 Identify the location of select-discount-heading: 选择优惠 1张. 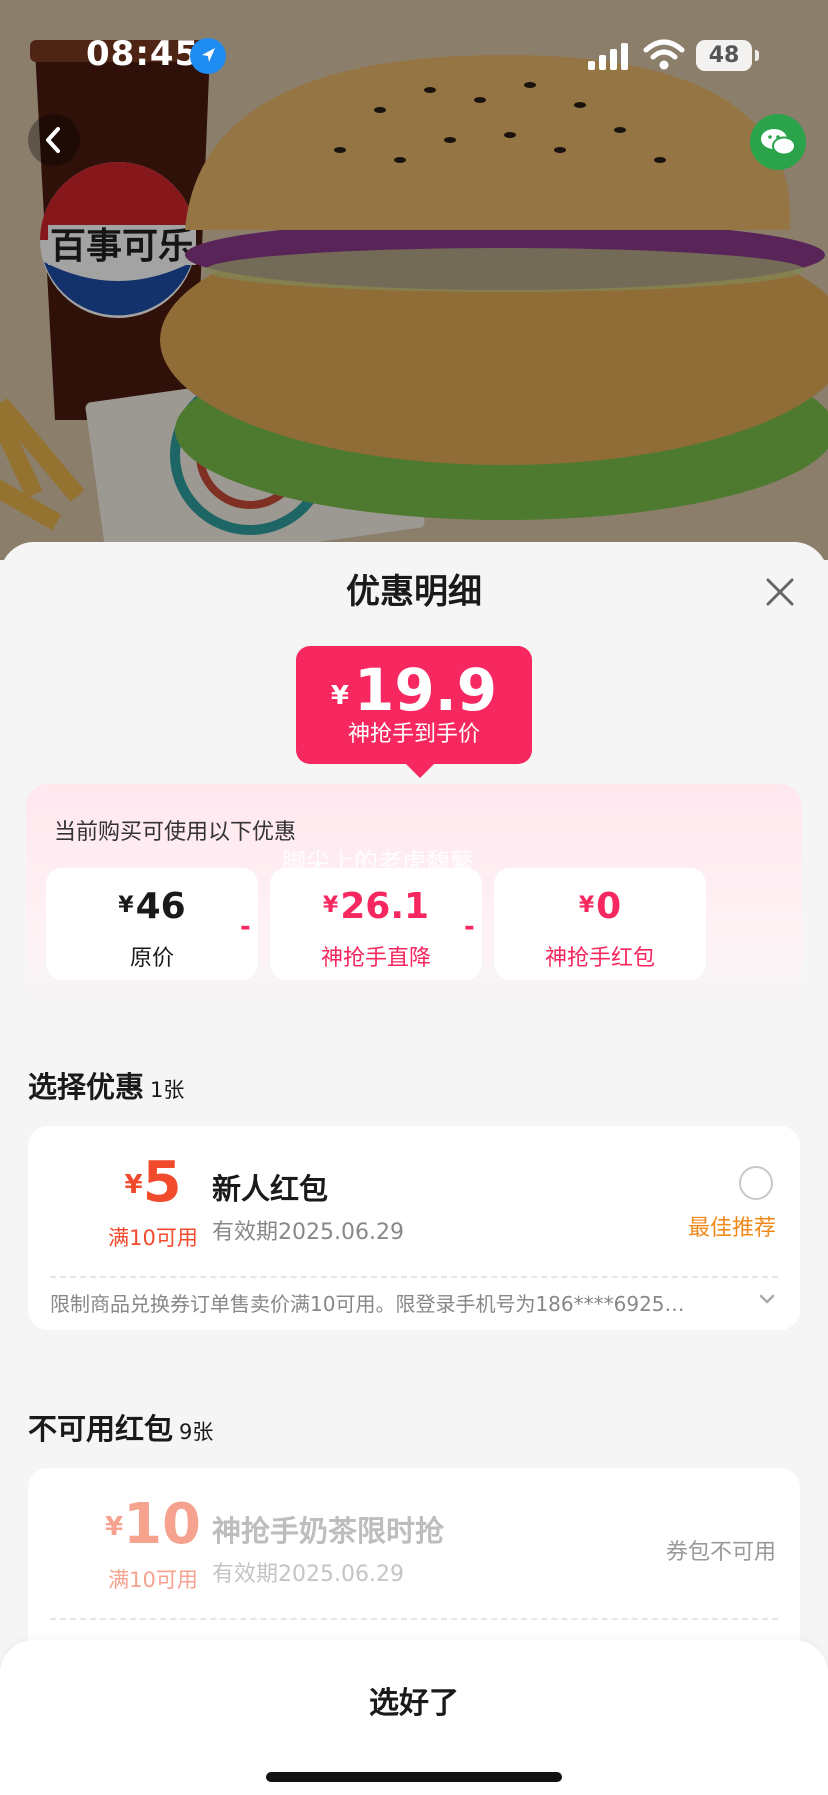
(106, 1085).